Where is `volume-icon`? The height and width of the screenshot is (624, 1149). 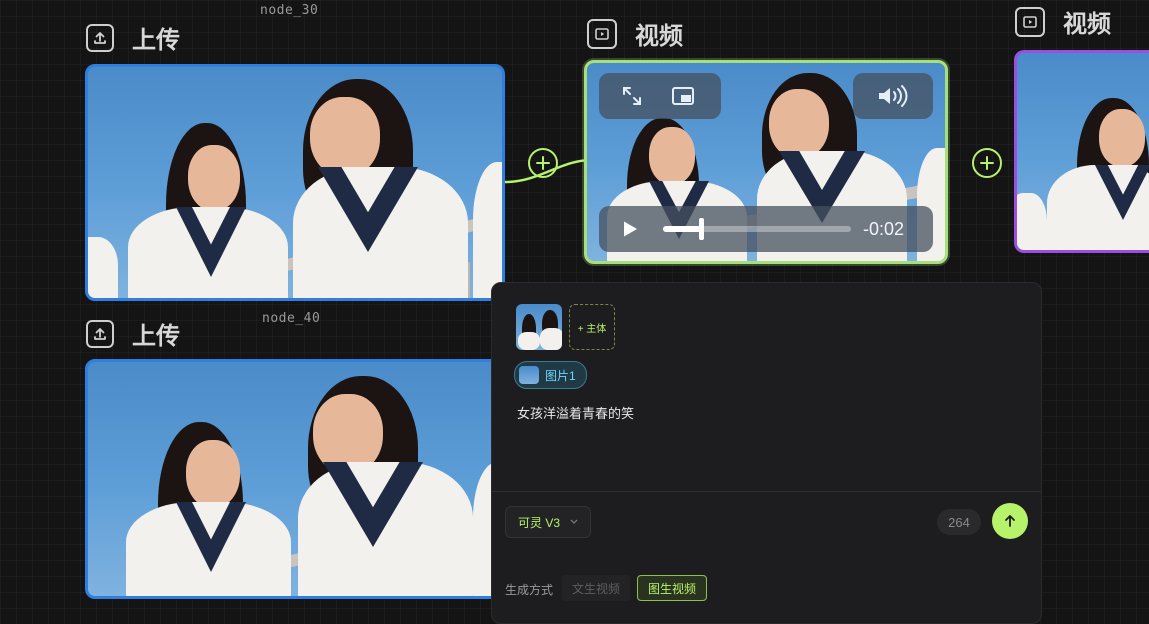
volume-icon is located at coordinates (894, 98).